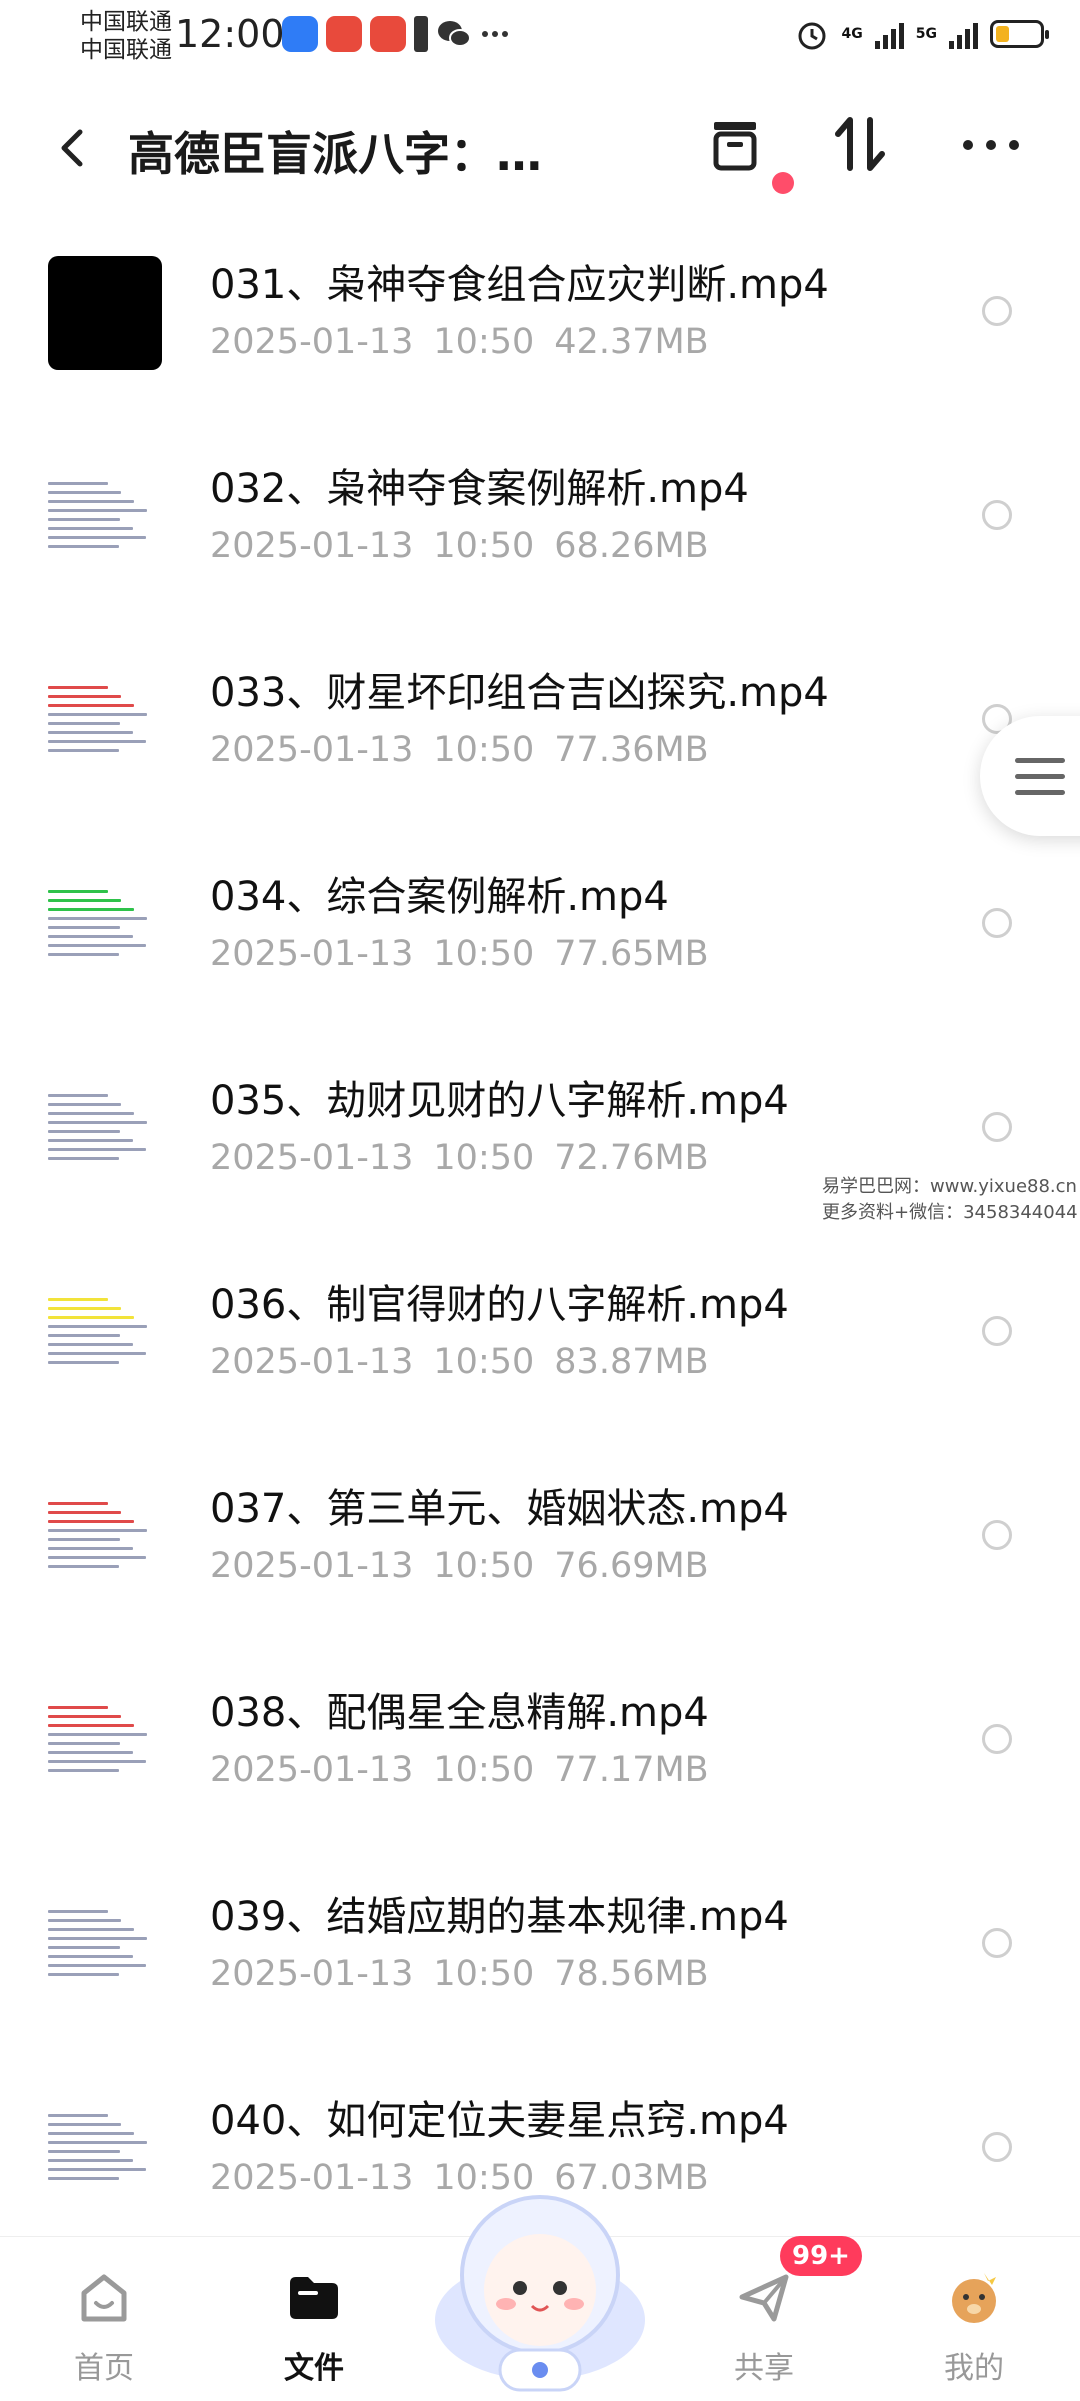 This screenshot has width=1080, height=2401. Describe the element at coordinates (631, 1362) in the screenshot. I see `file-size: 83.87MB` at that location.